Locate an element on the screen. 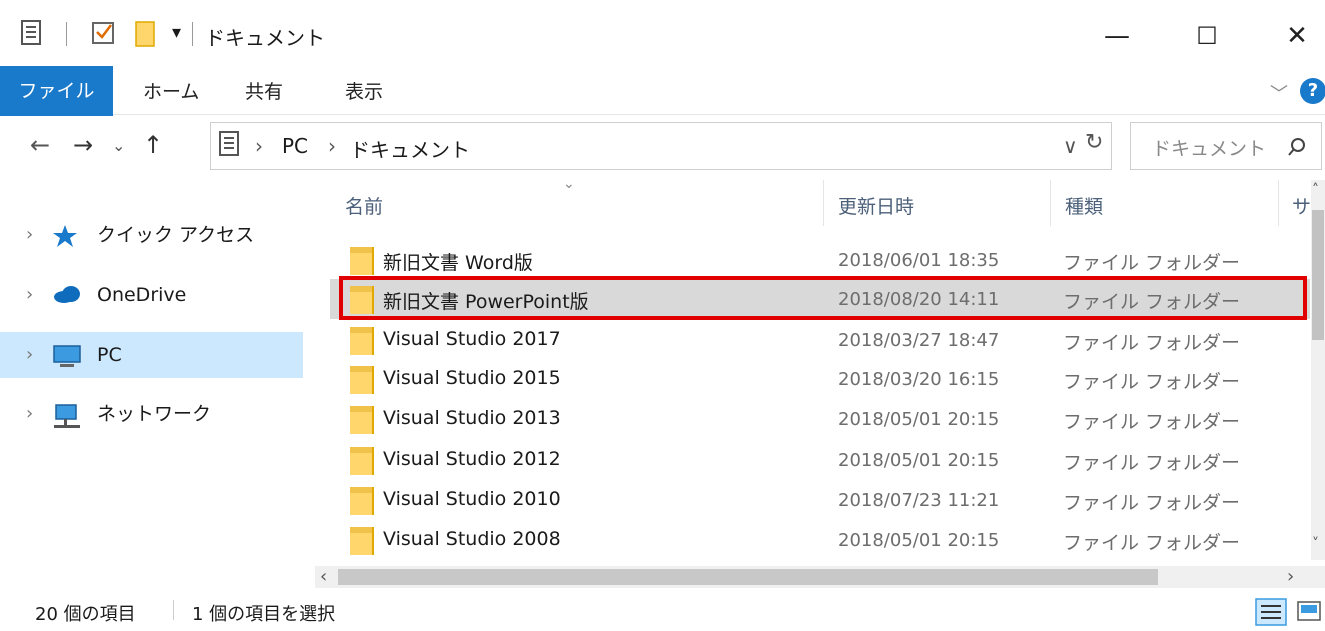 Image resolution: width=1325 pixels, height=631 pixels. nav-item-quick-access: › クイック アクセス is located at coordinates (151, 235).